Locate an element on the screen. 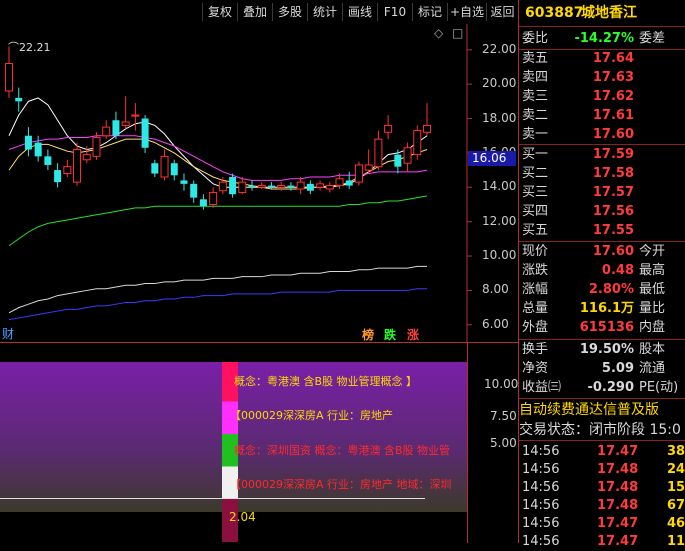  trade-tick-row: 14:56 17.47 11 is located at coordinates (602, 542).